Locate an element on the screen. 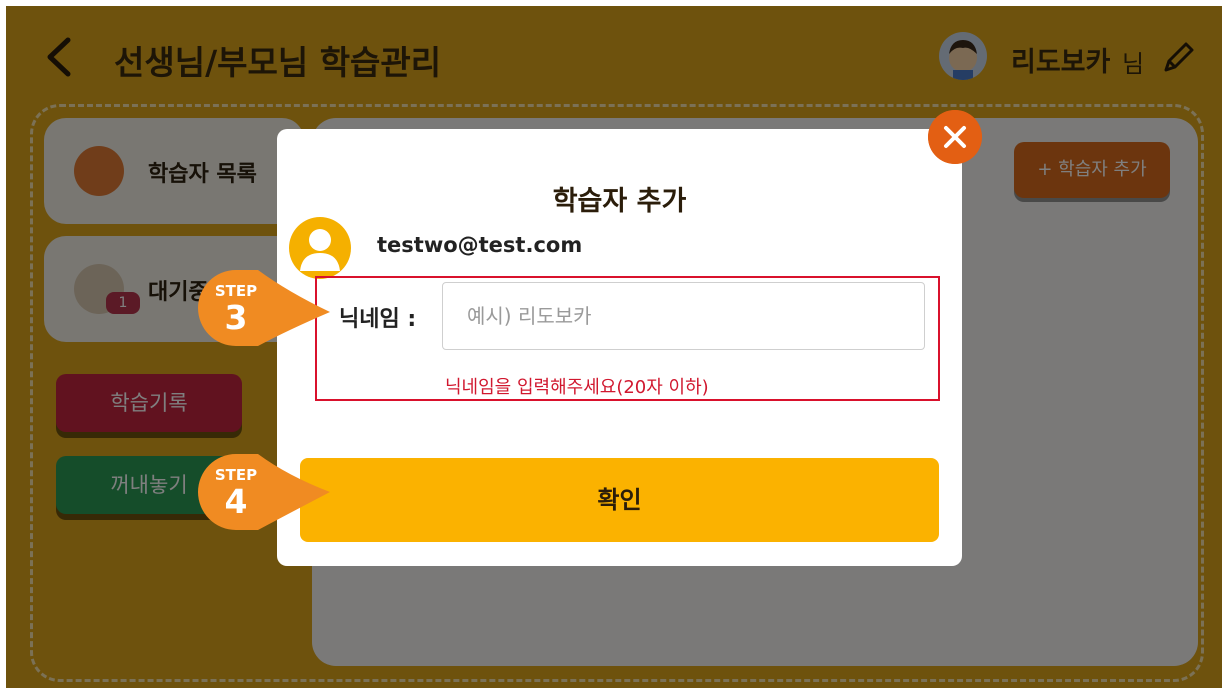 The width and height of the screenshot is (1228, 691). modal-title: 학습자 추가 is located at coordinates (619, 201).